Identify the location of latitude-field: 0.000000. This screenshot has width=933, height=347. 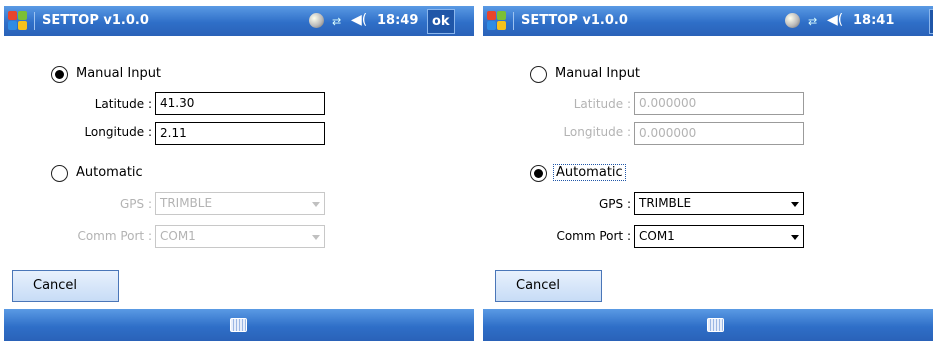
(719, 103).